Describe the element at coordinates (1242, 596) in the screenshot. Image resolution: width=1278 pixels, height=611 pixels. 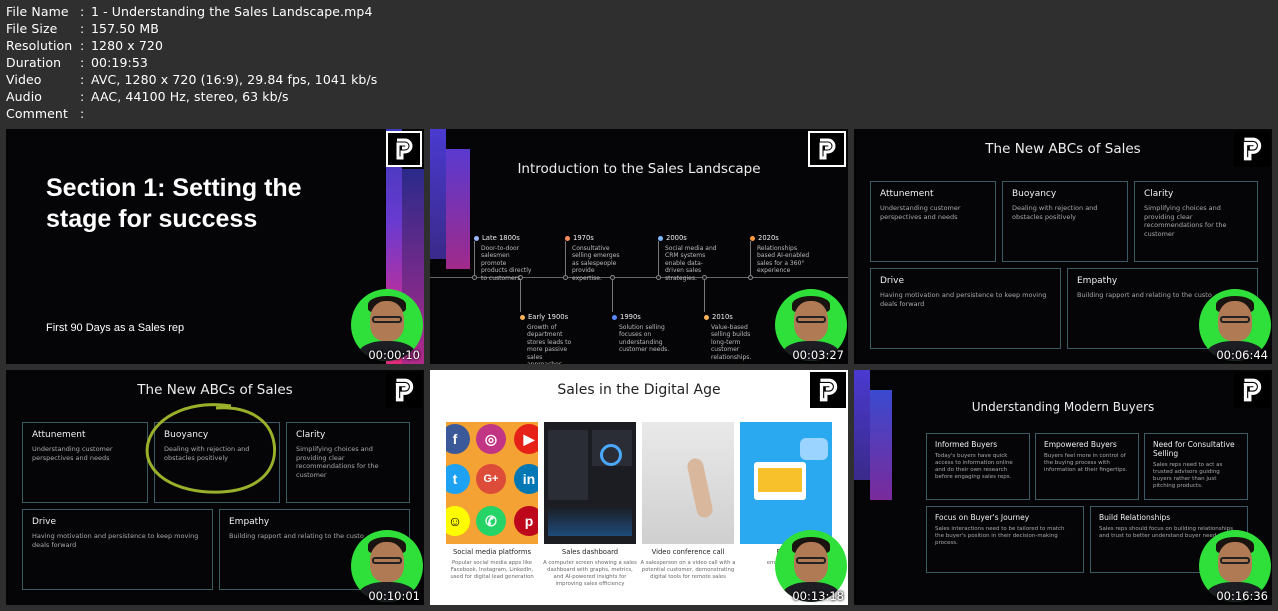
I see `timestamp: 00:16:36` at that location.